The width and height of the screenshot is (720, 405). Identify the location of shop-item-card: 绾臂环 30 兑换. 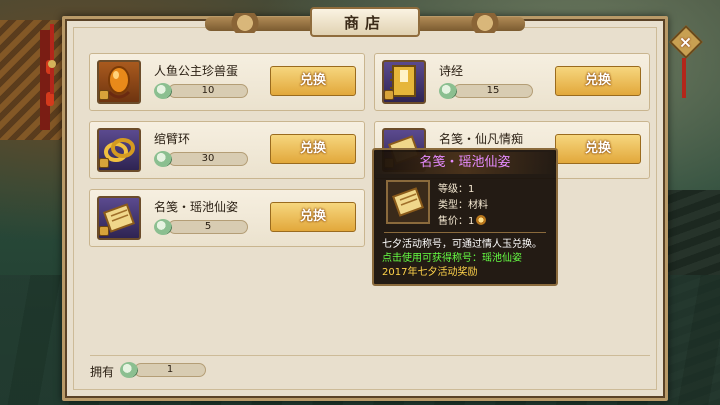
(227, 150).